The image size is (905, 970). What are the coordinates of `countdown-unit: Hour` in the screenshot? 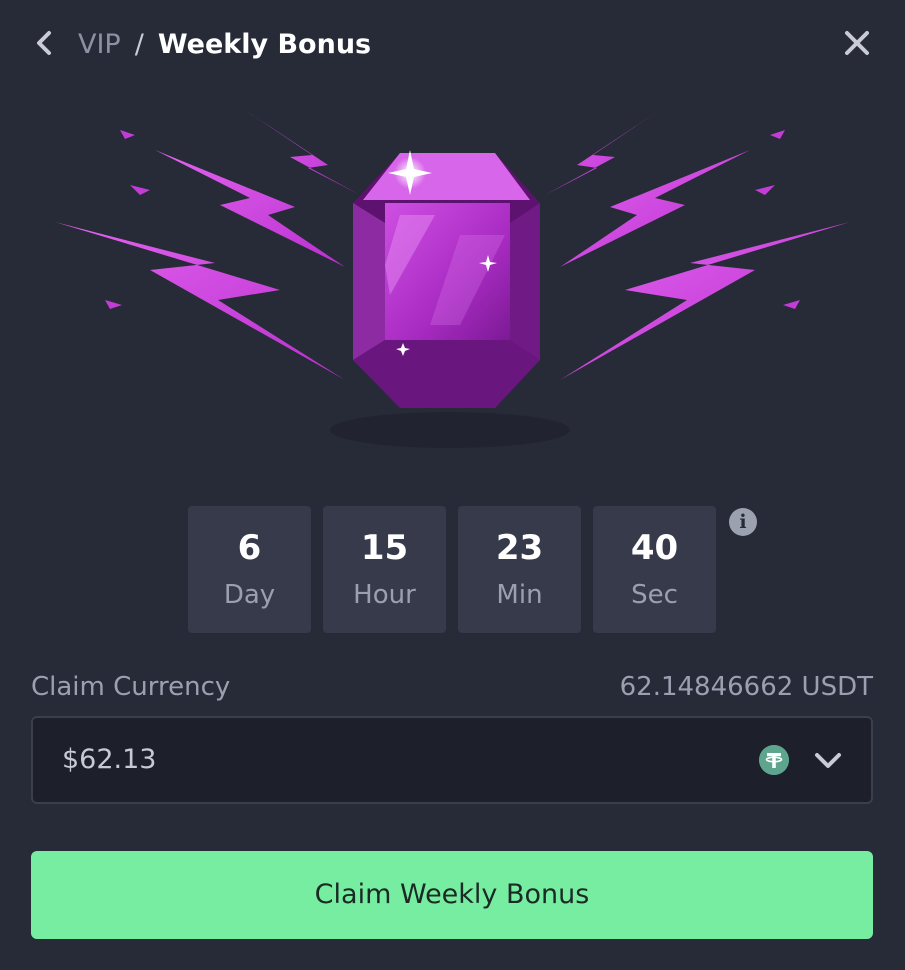 It's located at (384, 594).